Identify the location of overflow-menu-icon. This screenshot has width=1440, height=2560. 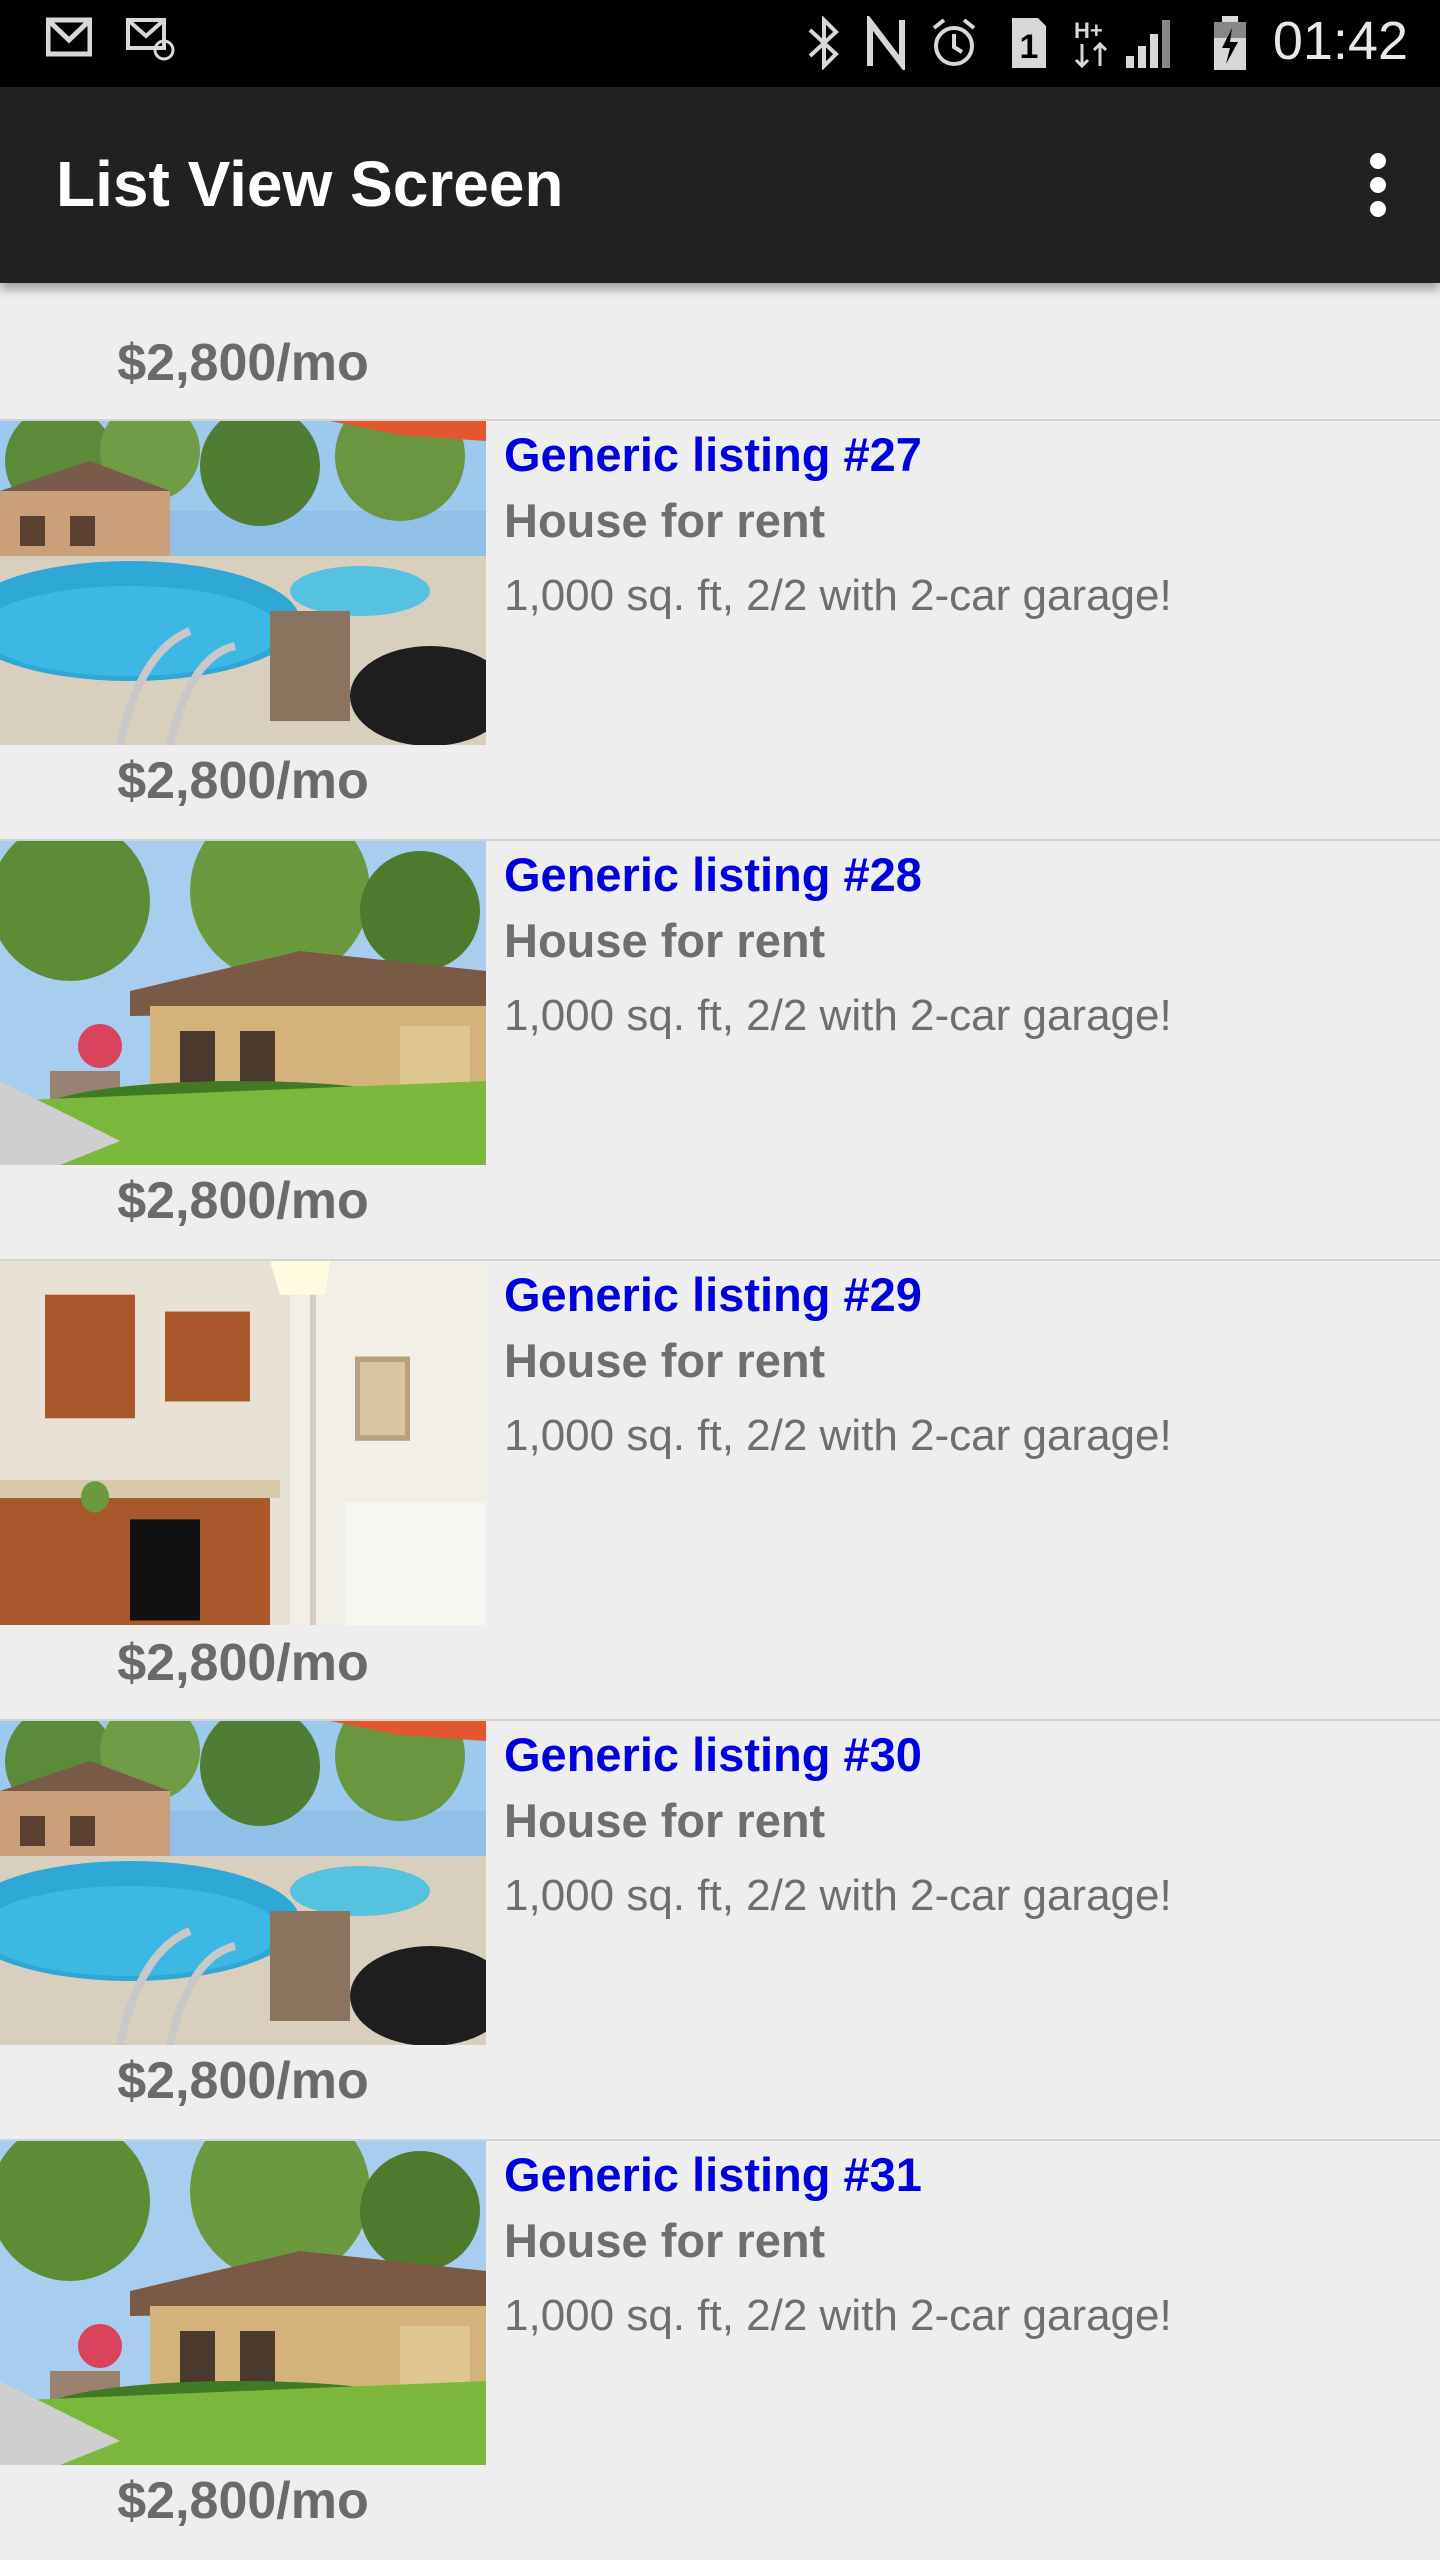
(1378, 185).